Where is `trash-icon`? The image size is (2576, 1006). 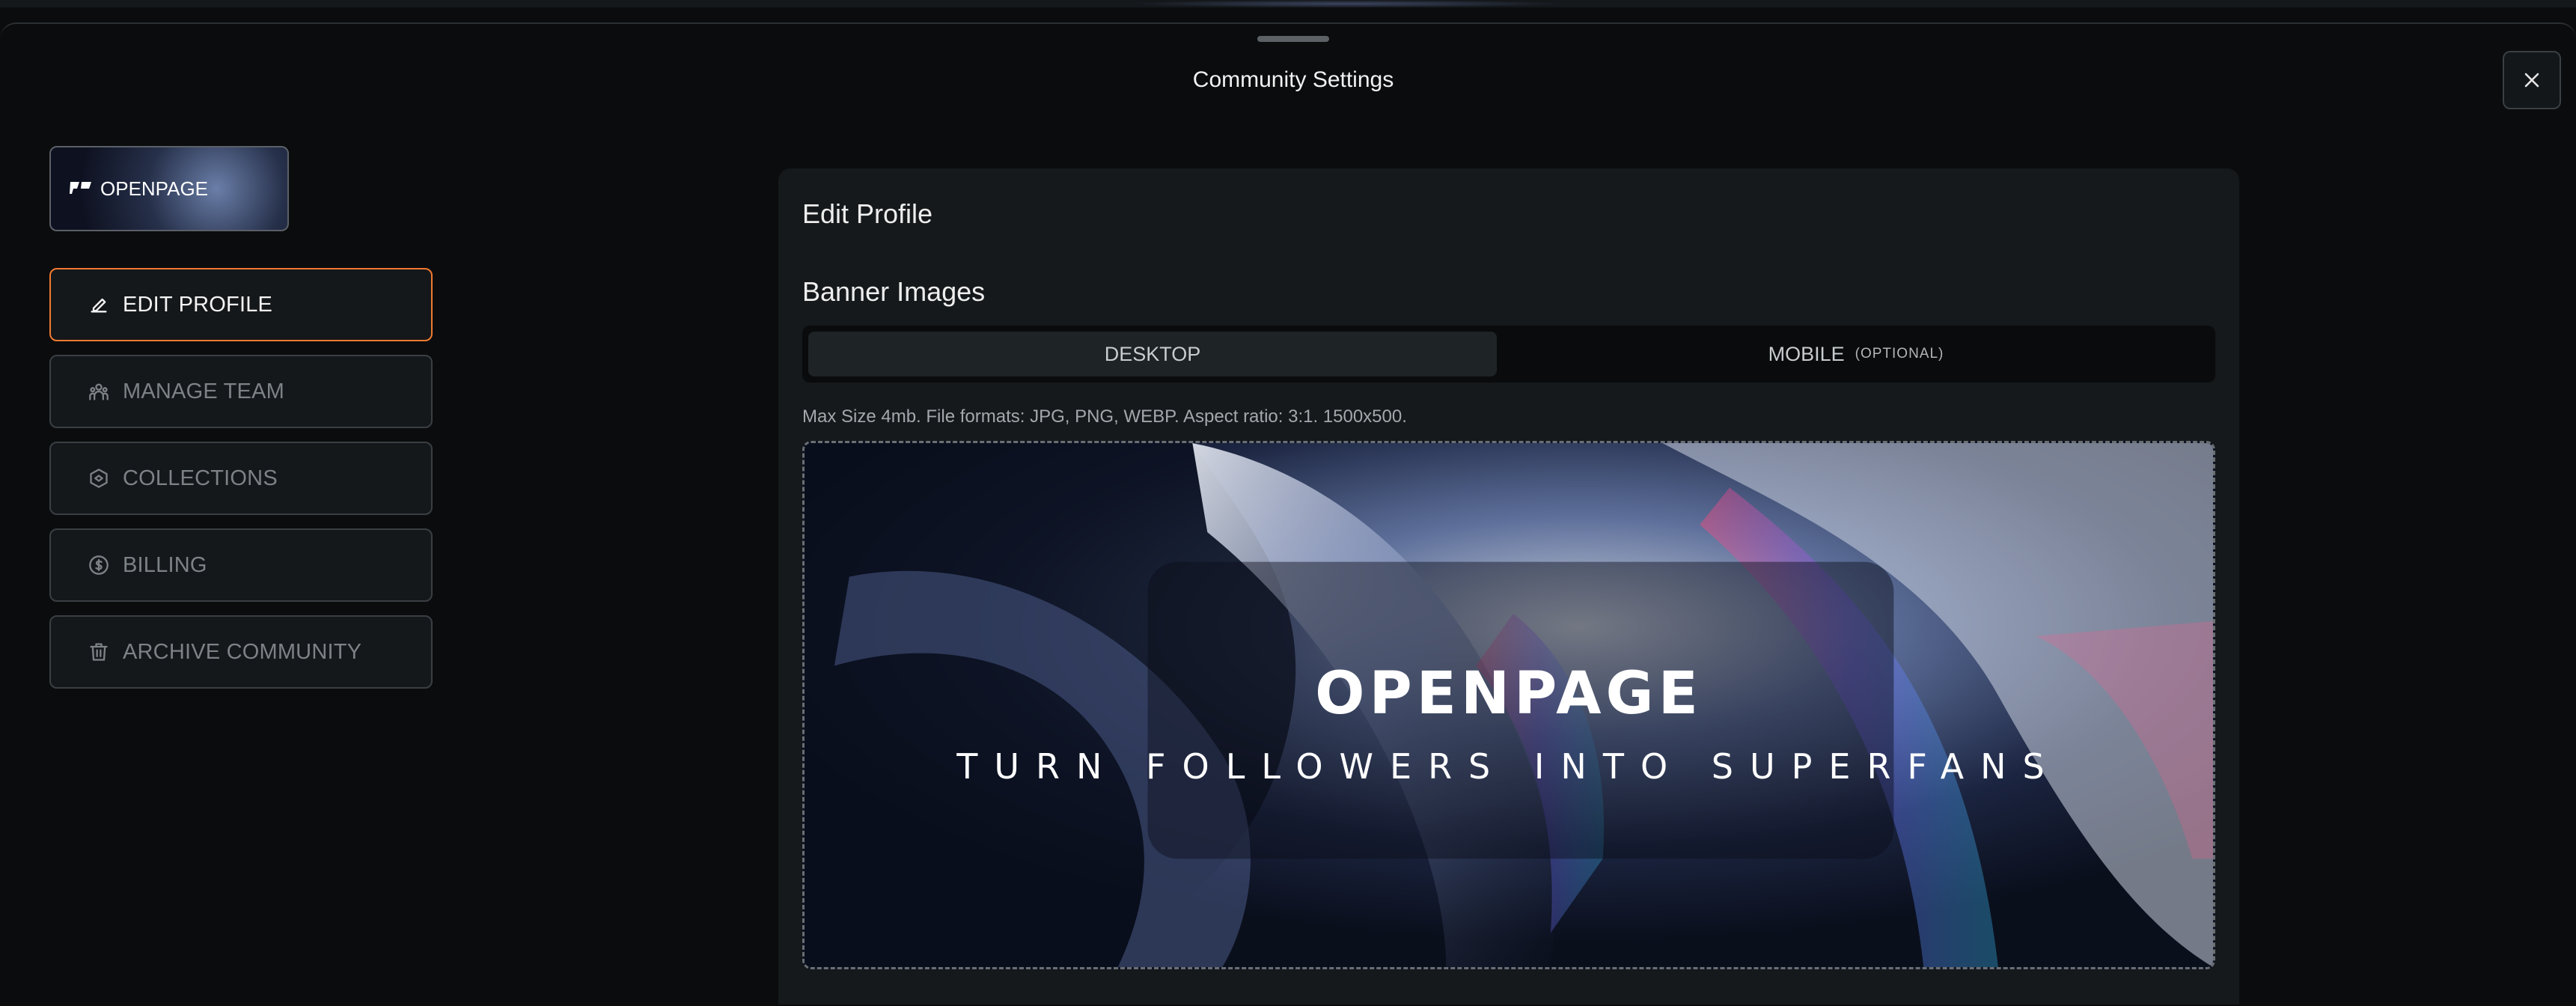 trash-icon is located at coordinates (99, 651).